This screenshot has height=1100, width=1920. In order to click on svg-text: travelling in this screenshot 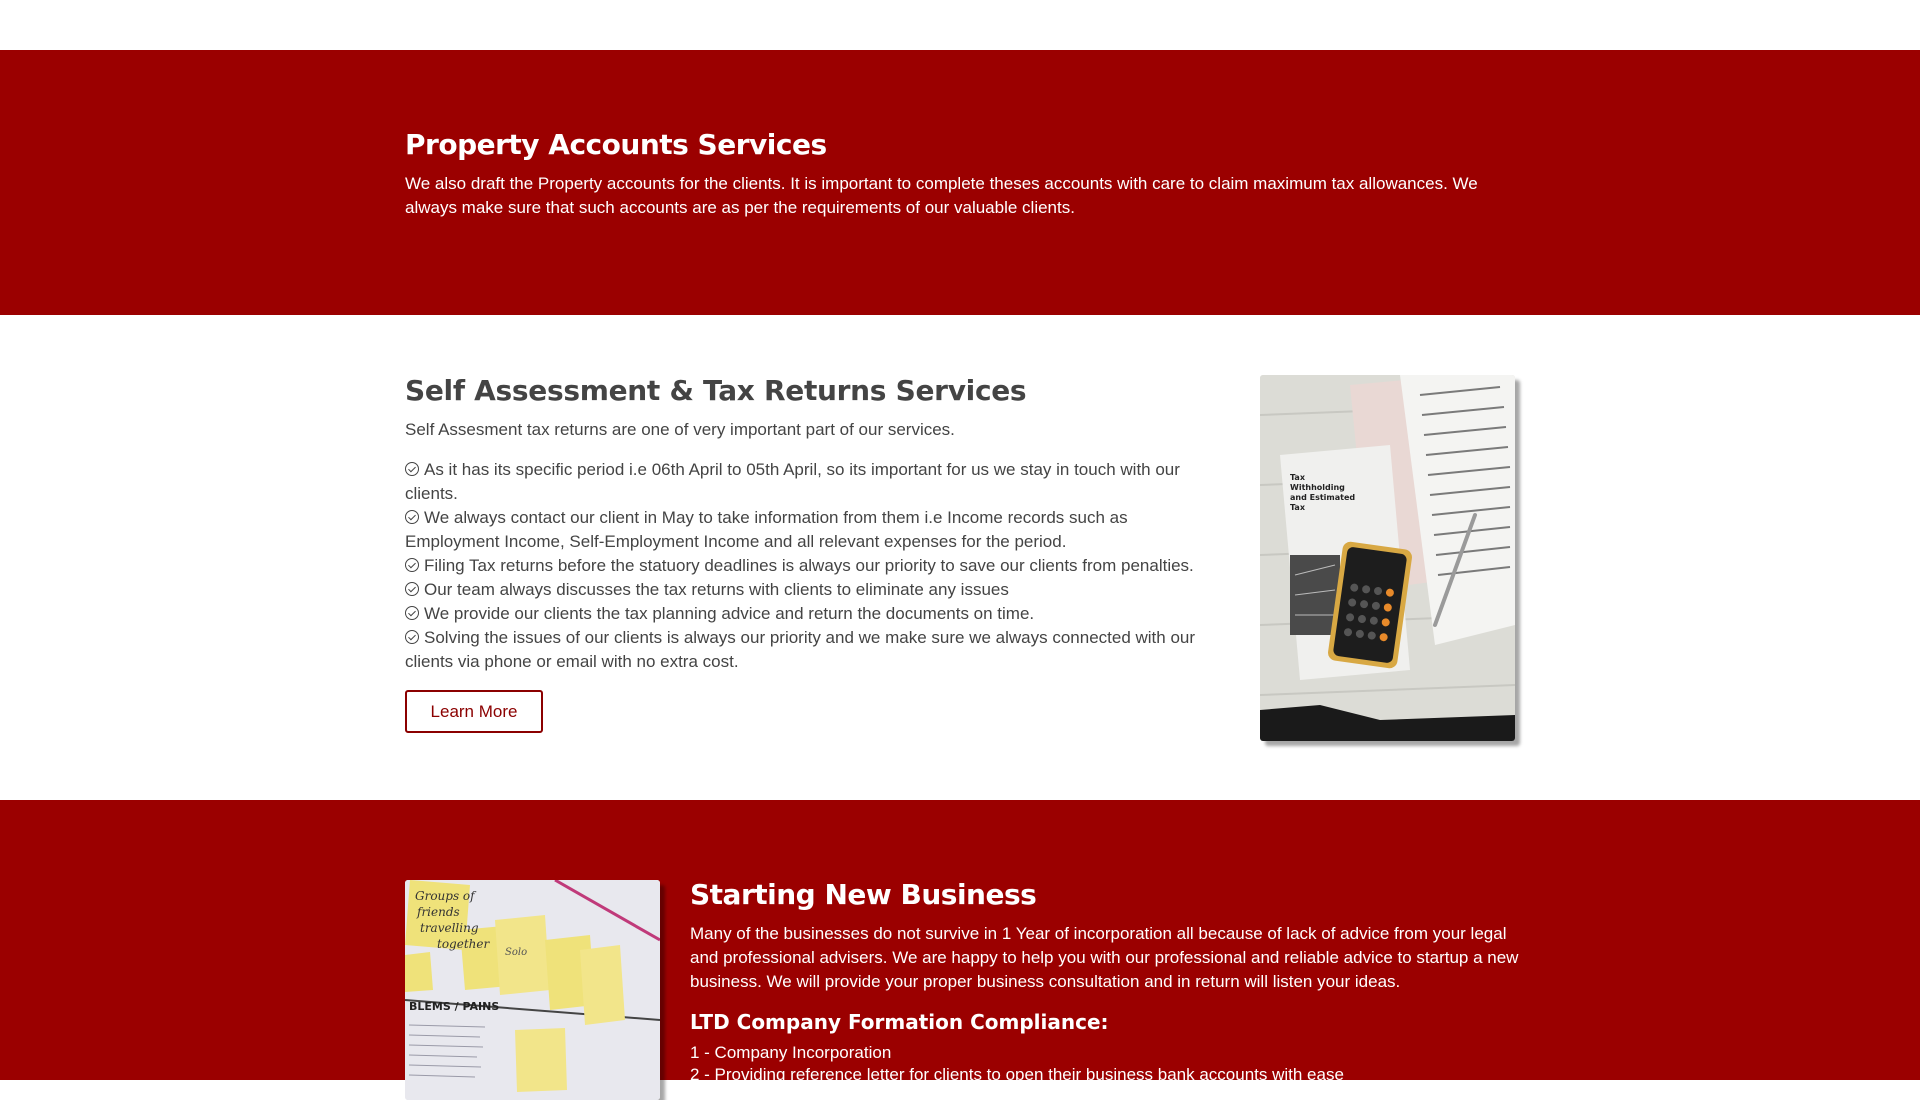, I will do `click(449, 928)`.